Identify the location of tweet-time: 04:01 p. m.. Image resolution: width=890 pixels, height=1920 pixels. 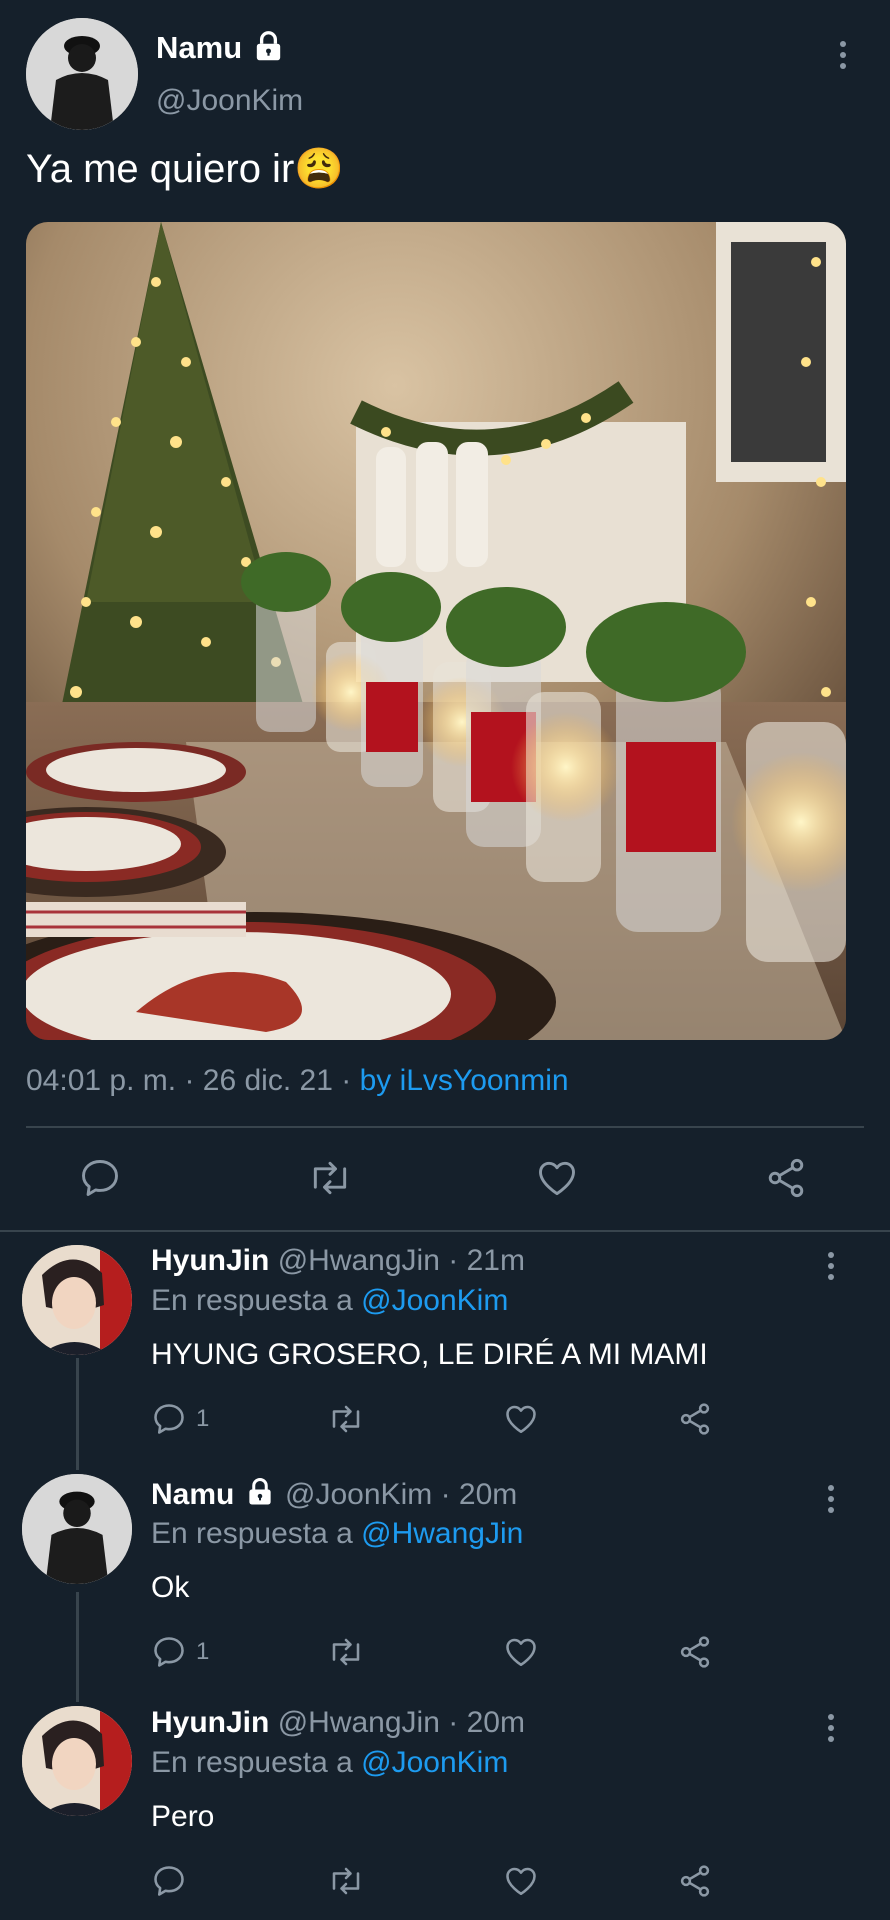
(101, 1080).